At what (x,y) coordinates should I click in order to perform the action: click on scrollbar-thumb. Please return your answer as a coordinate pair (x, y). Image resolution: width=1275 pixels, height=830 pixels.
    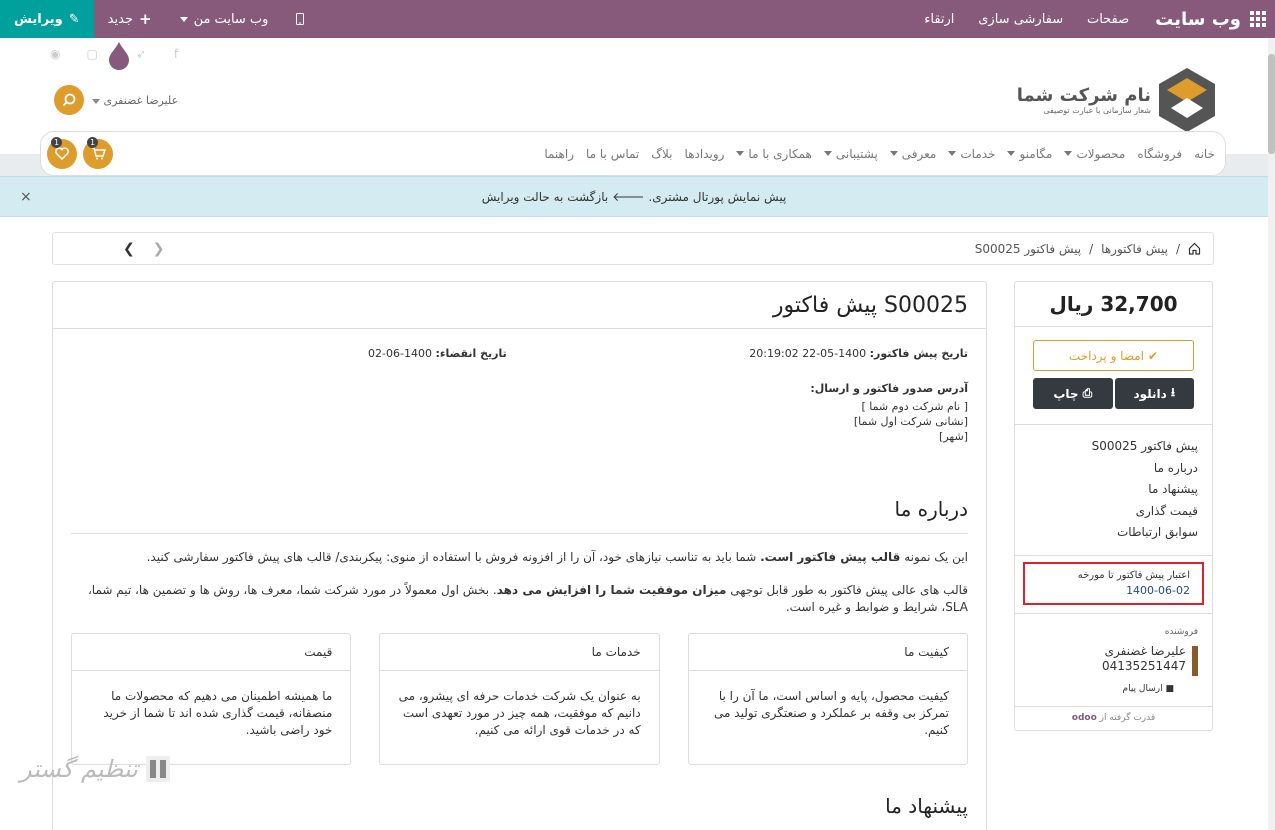
    Looking at the image, I should click on (1271, 104).